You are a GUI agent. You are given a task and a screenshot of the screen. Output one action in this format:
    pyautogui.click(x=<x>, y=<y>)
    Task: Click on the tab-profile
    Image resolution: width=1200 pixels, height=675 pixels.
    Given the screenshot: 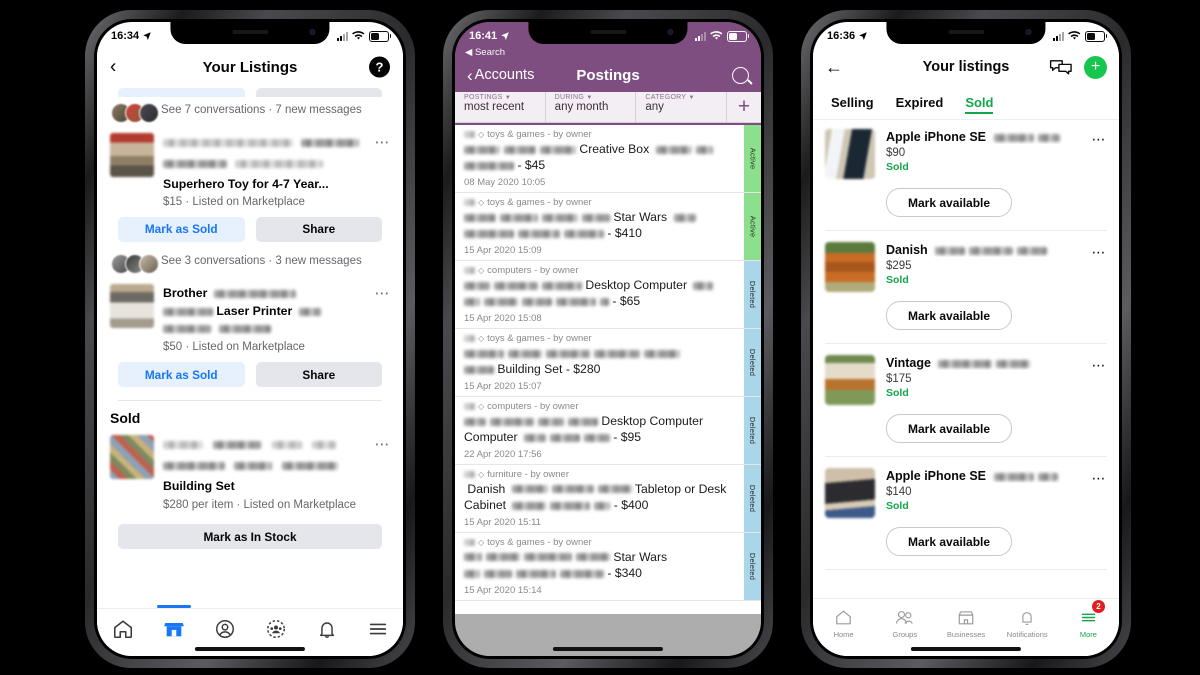 What is the action you would take?
    pyautogui.click(x=225, y=629)
    